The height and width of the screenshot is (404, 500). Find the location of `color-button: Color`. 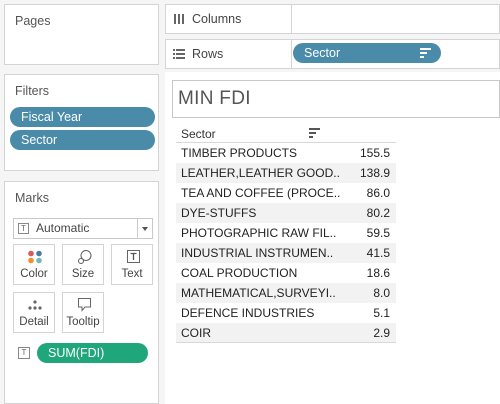

color-button: Color is located at coordinates (34, 264).